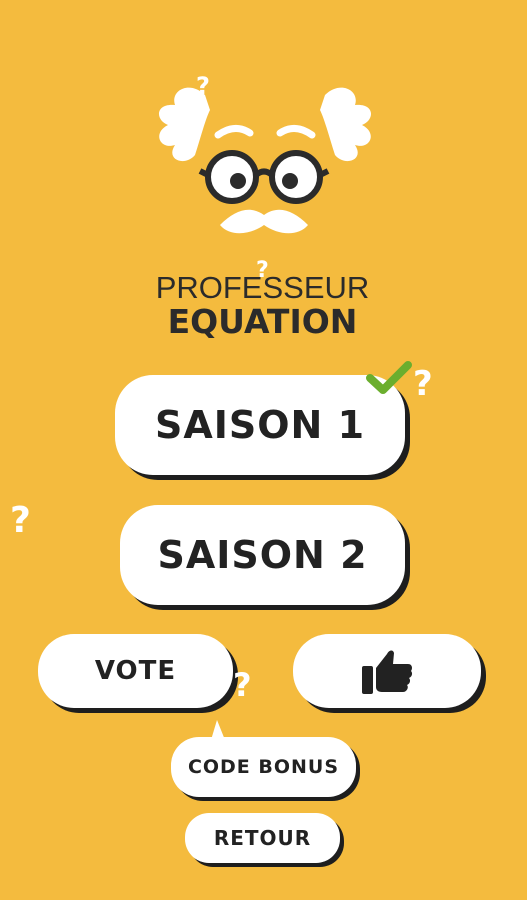 Image resolution: width=527 pixels, height=900 pixels. What do you see at coordinates (262, 321) in the screenshot?
I see `logo-title-equation: EQUATION` at bounding box center [262, 321].